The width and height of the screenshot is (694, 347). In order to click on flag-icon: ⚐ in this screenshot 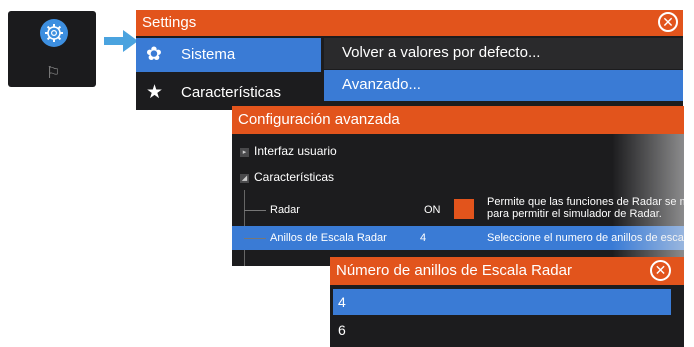, I will do `click(53, 73)`.